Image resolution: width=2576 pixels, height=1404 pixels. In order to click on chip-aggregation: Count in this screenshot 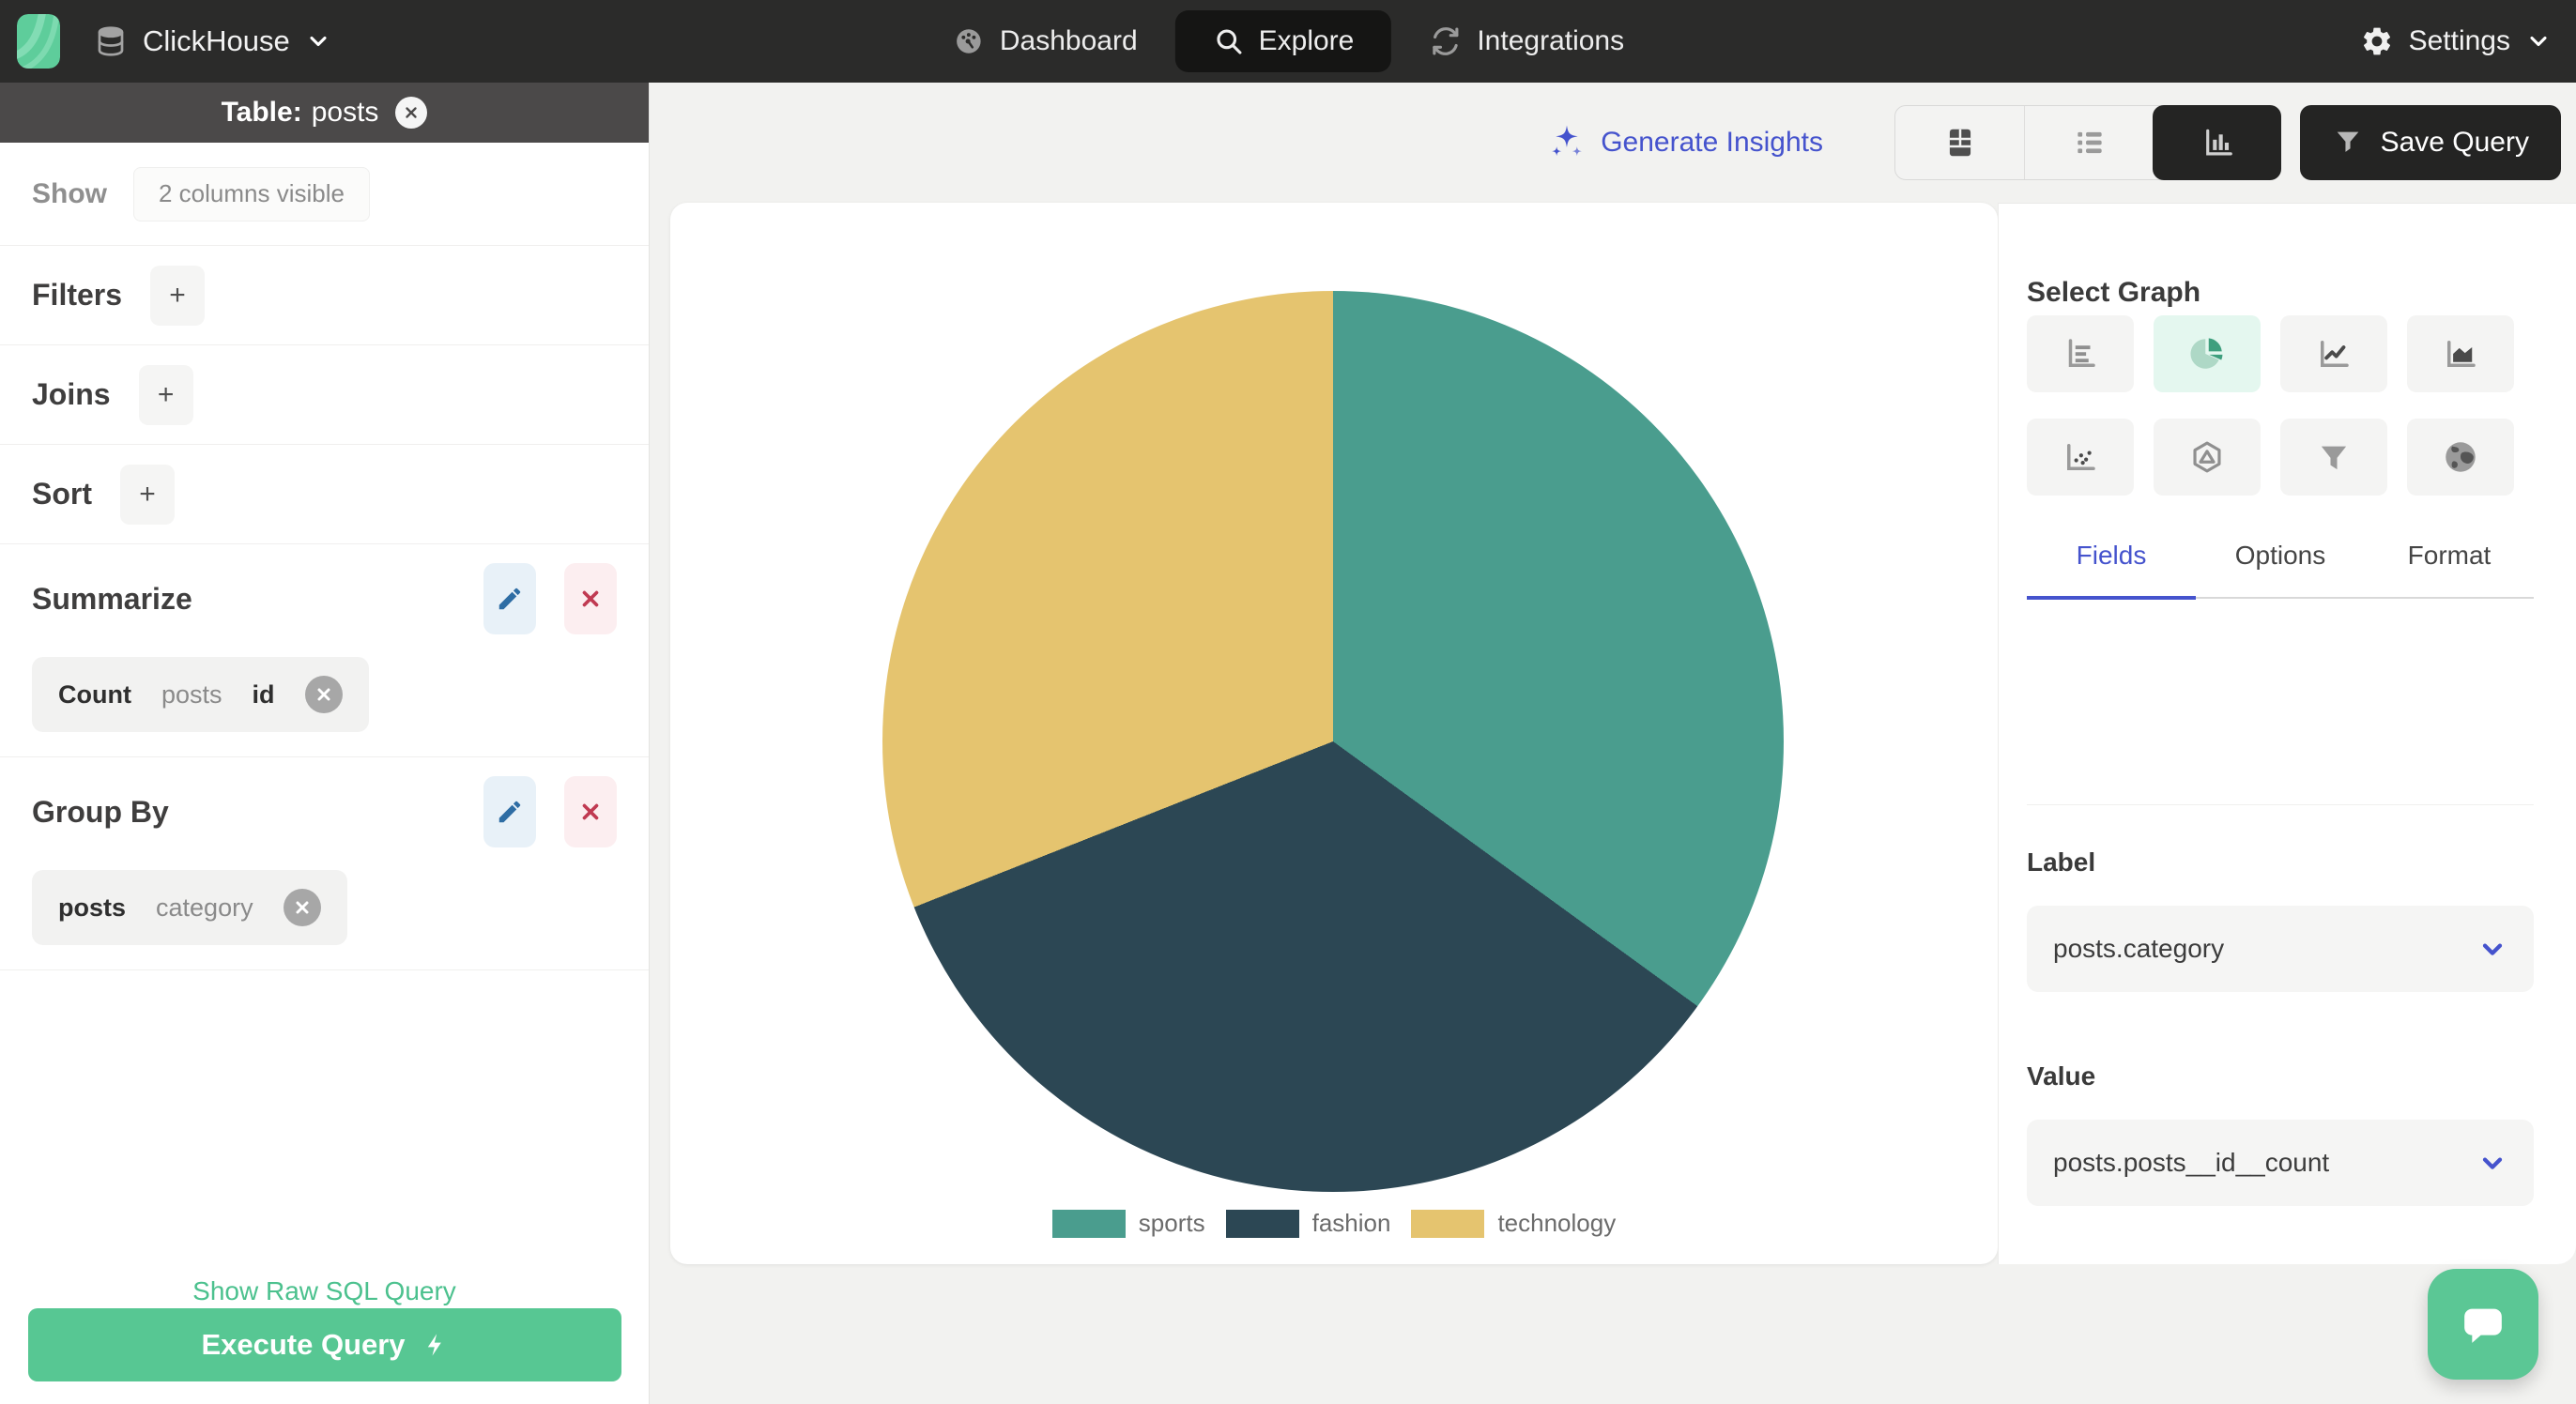, I will do `click(95, 694)`.